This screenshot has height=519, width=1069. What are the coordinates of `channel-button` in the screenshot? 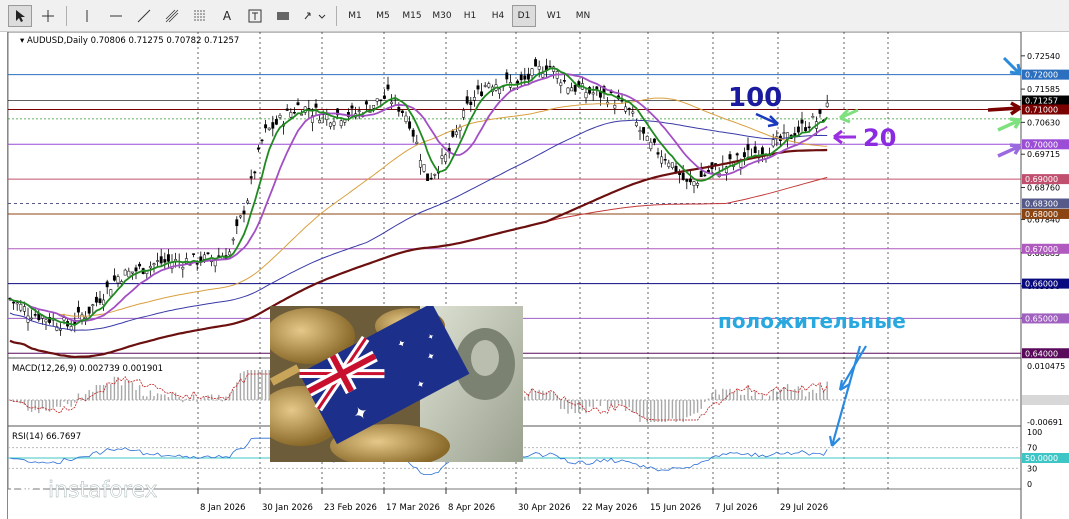 It's located at (172, 16).